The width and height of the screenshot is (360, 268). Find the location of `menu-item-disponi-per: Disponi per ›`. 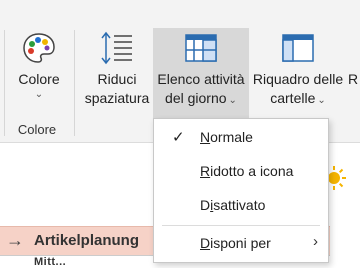

menu-item-disponi-per: Disponi per › is located at coordinates (241, 243).